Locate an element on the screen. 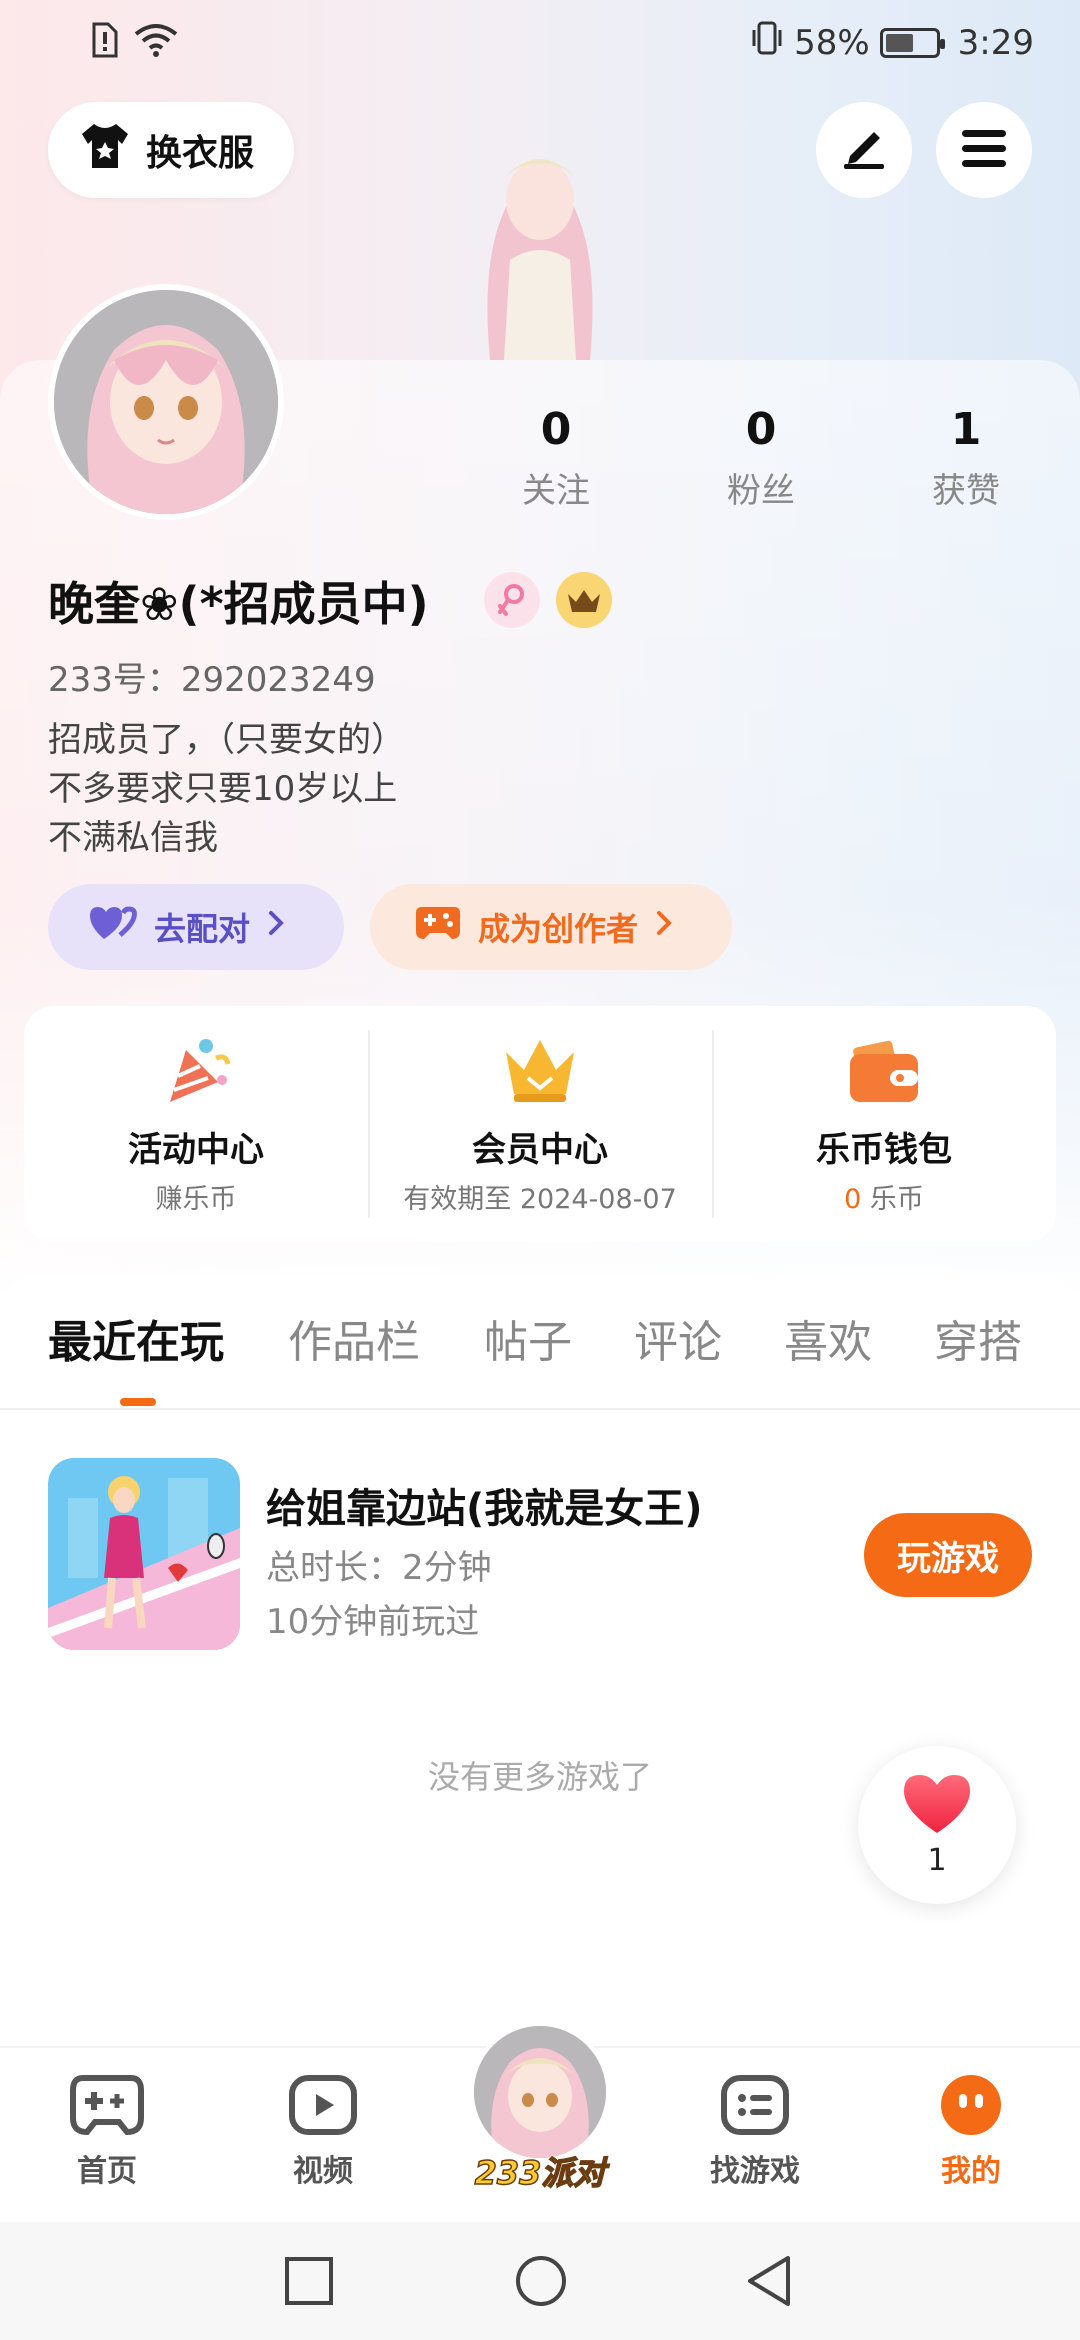  gender-female-badge is located at coordinates (512, 600).